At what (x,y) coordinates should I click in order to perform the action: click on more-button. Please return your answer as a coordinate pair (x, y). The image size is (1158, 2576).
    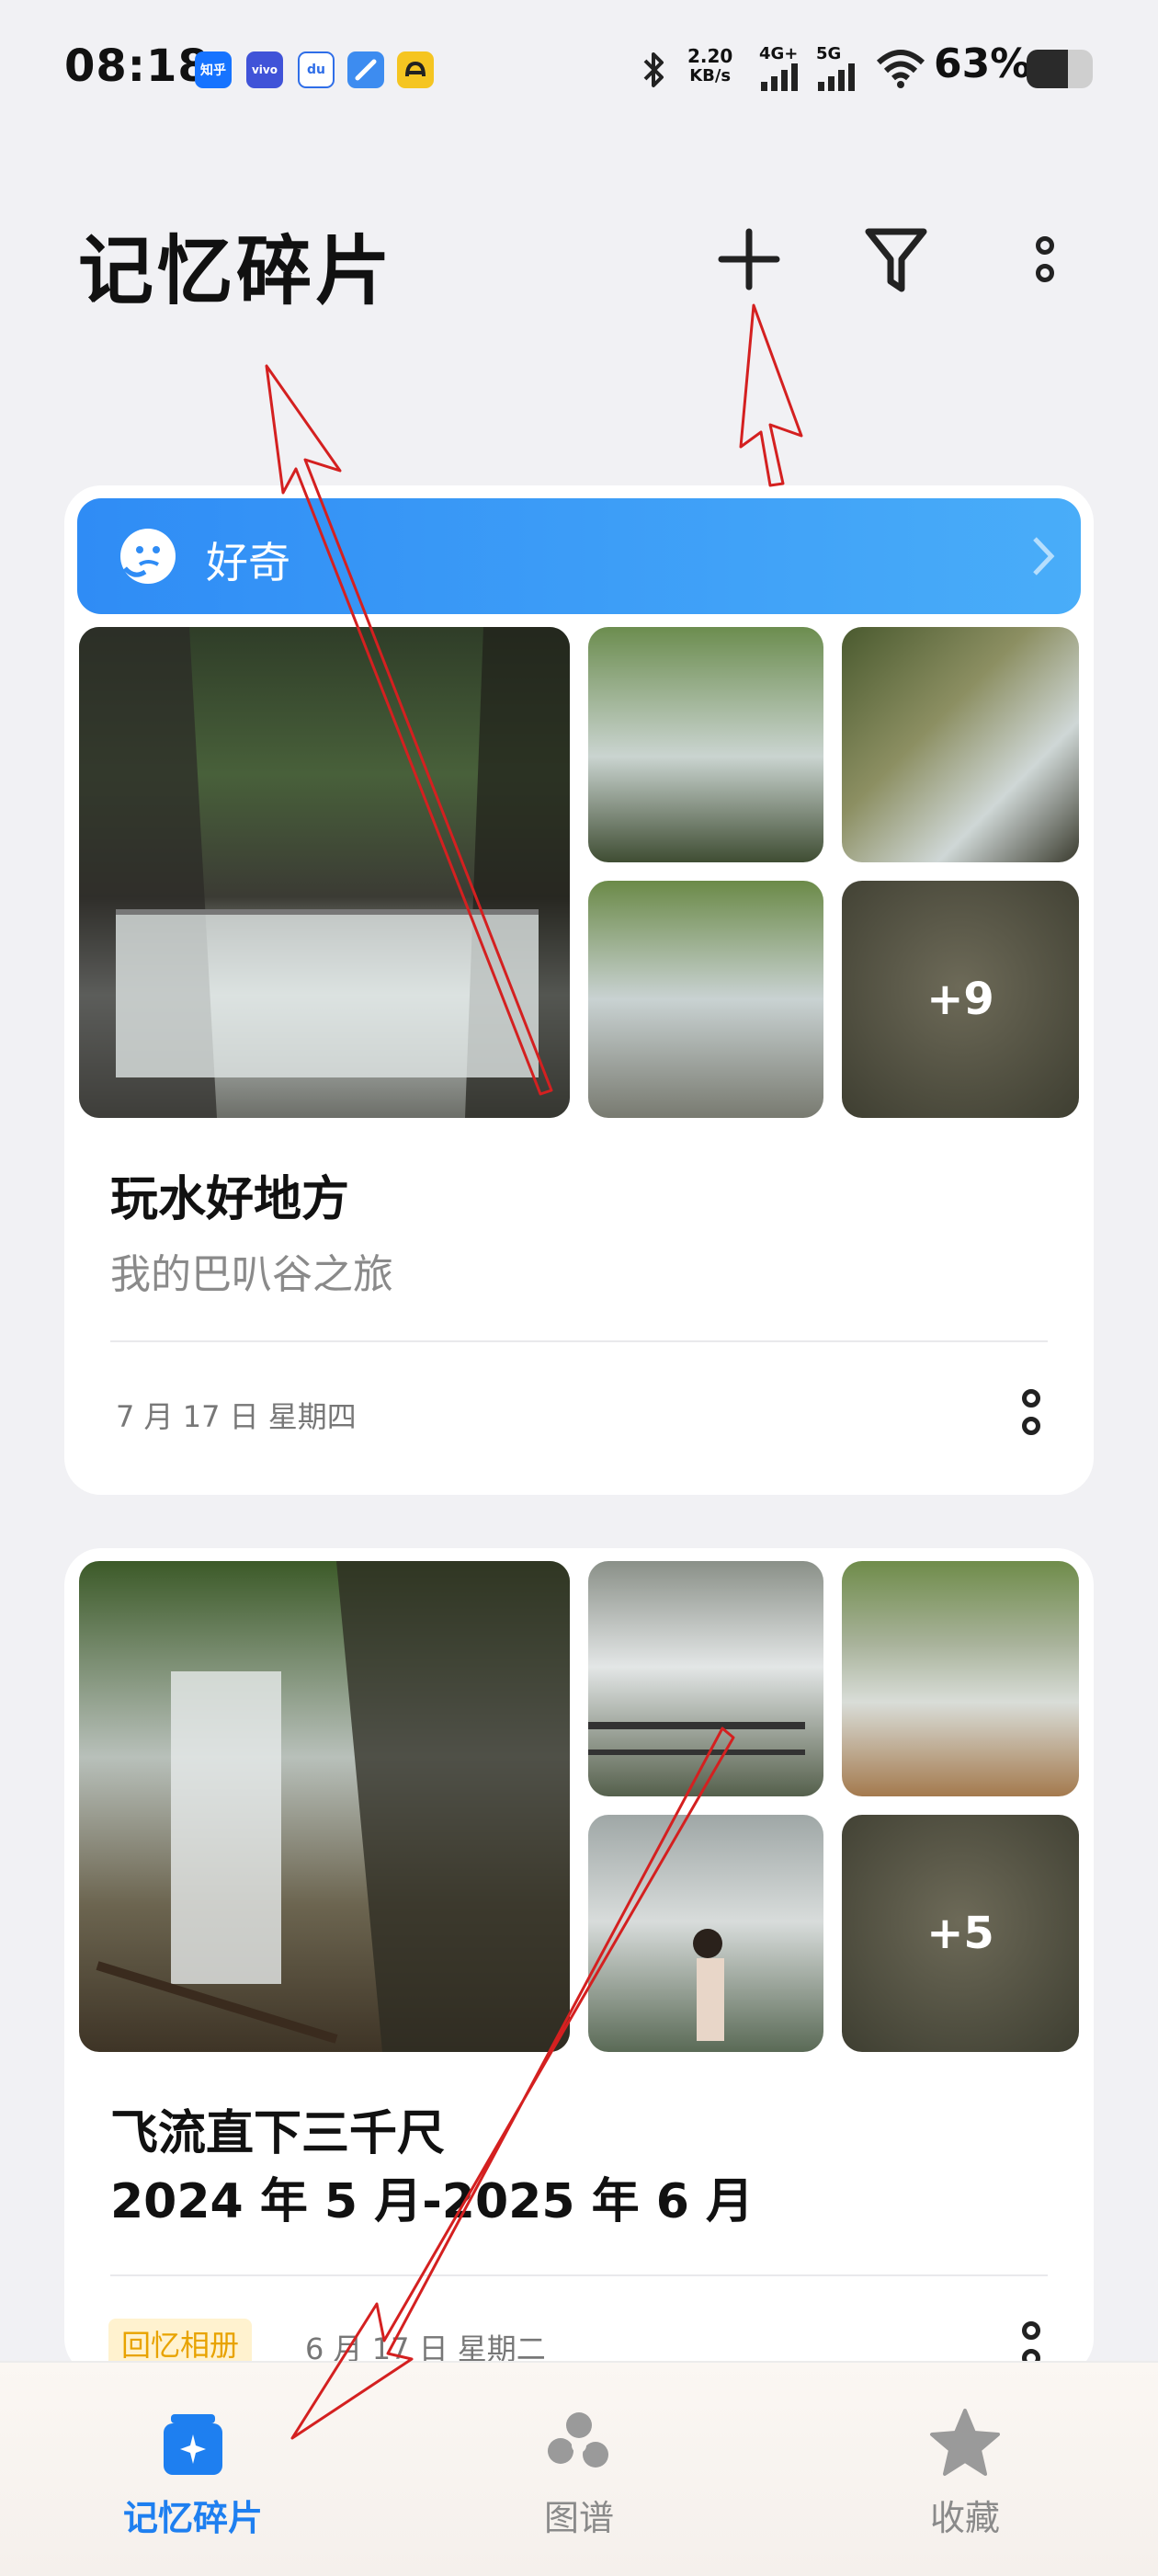
    Looking at the image, I should click on (1045, 259).